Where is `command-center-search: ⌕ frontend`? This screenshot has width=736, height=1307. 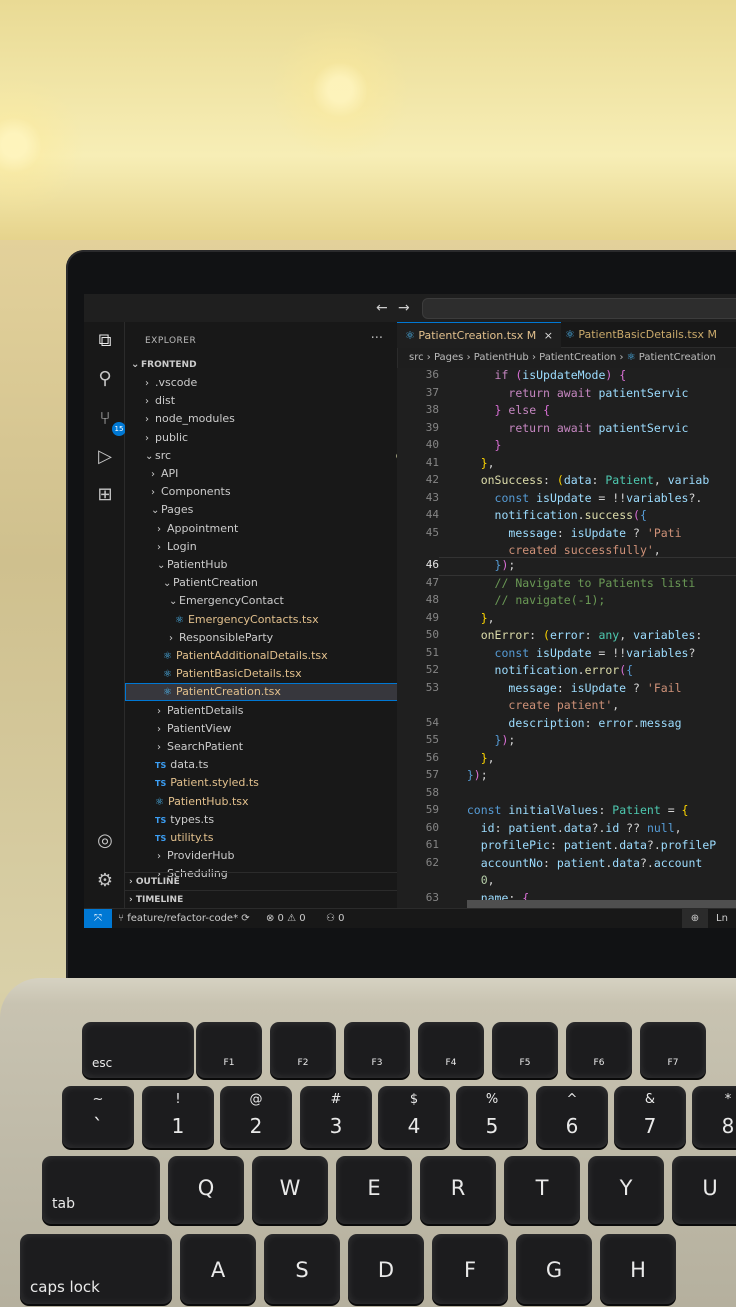 command-center-search: ⌕ frontend is located at coordinates (579, 308).